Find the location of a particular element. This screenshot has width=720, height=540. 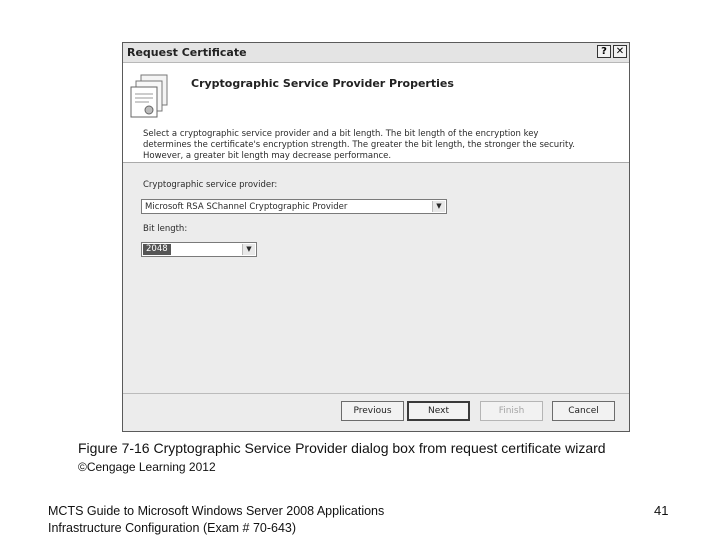

previous-button: Previous is located at coordinates (372, 411).